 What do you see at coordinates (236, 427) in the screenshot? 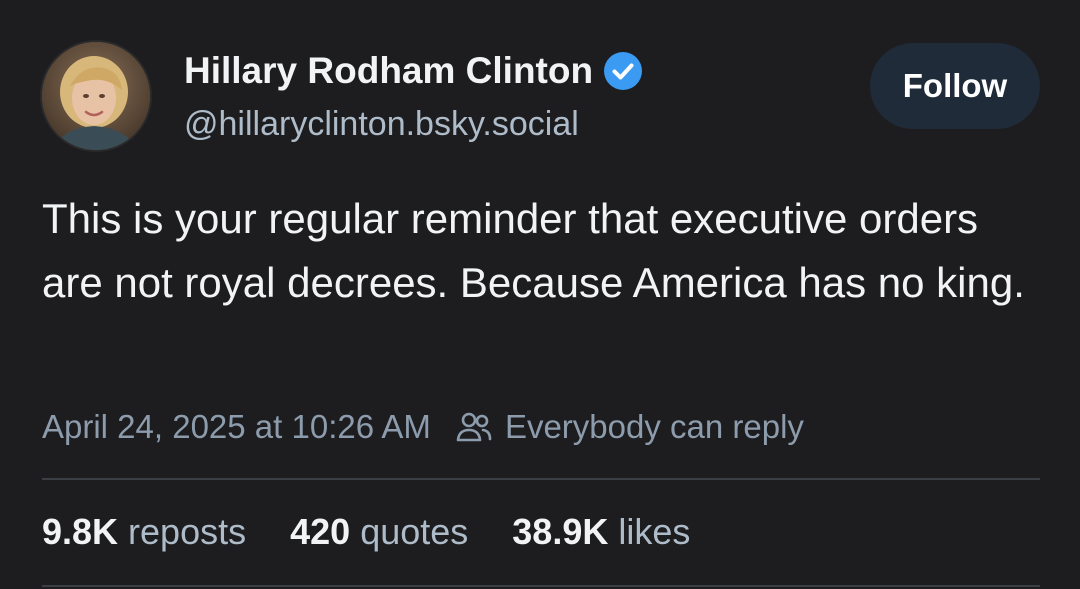
I see `post-timestamp: April 24, 2025 at 10:26 AM` at bounding box center [236, 427].